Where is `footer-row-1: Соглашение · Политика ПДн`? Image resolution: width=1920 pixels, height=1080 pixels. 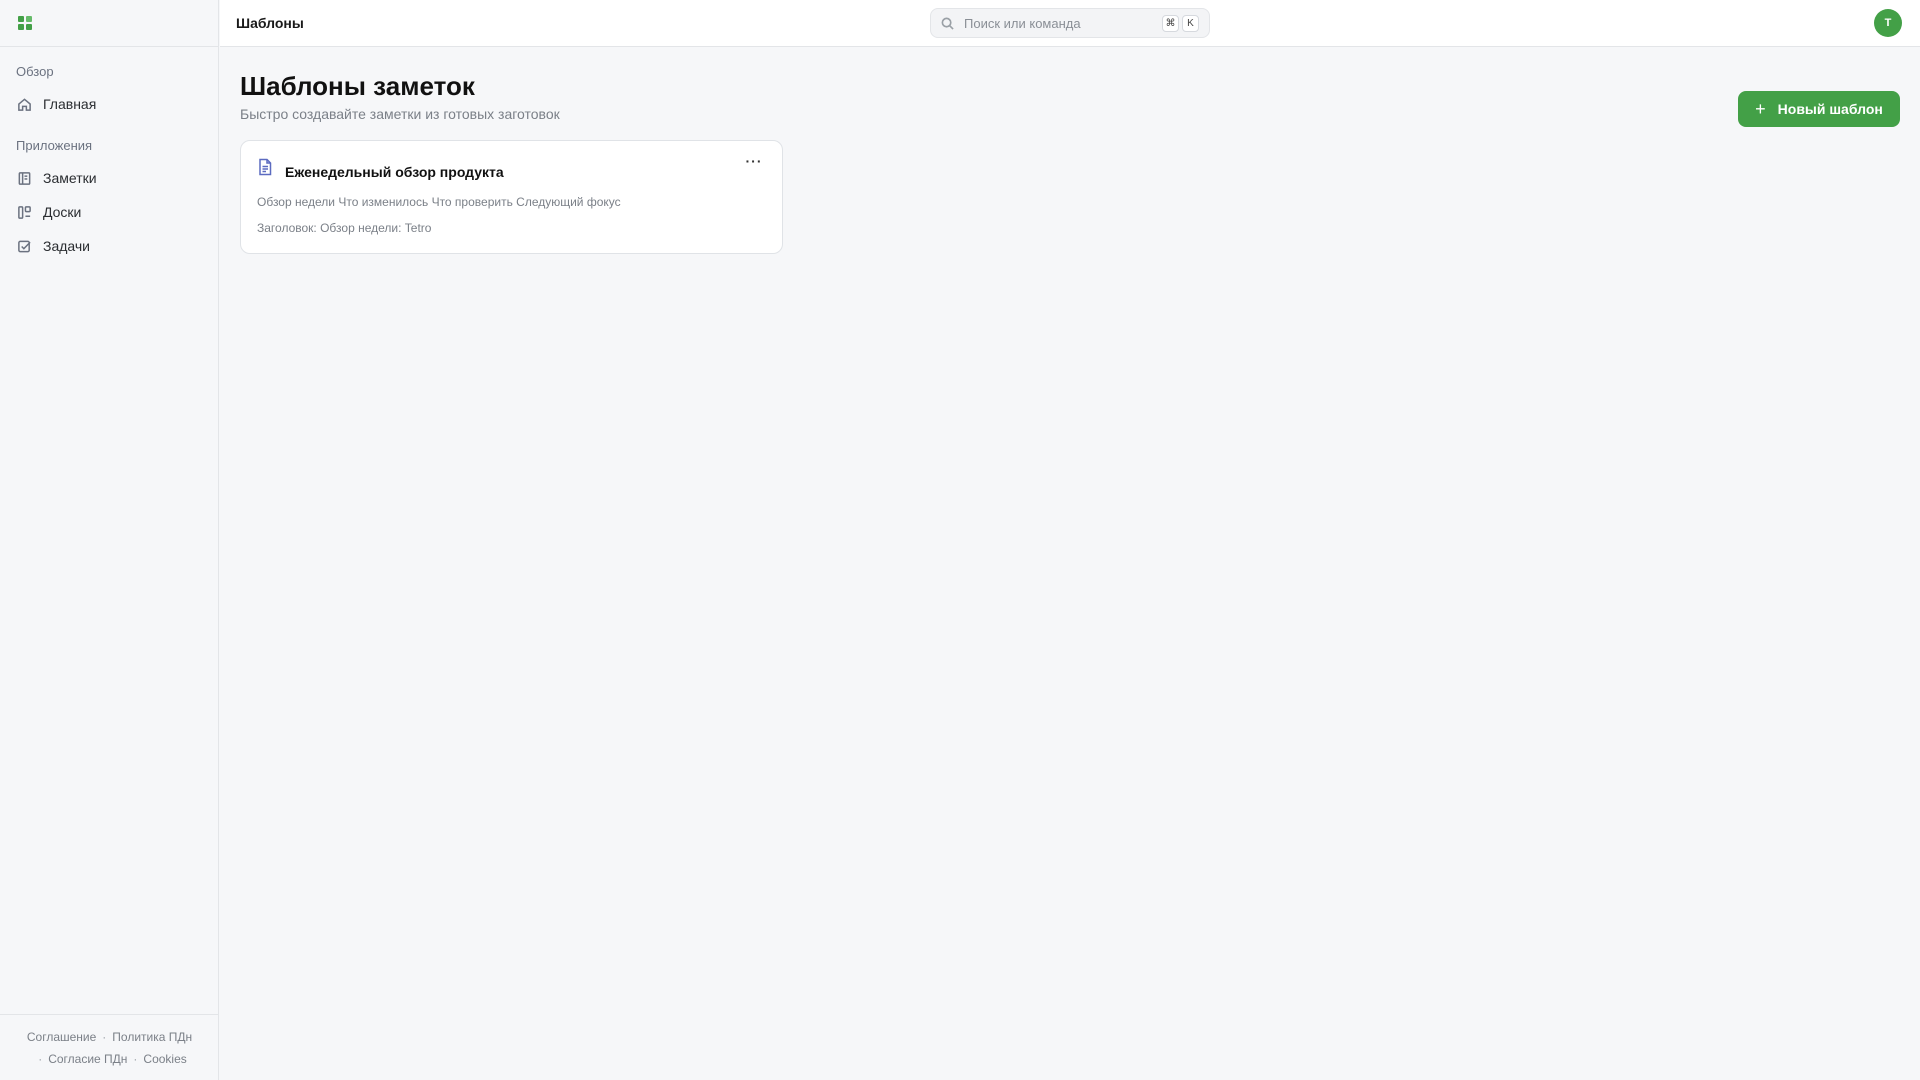
footer-row-1: Соглашение · Политика ПДн is located at coordinates (109, 1037).